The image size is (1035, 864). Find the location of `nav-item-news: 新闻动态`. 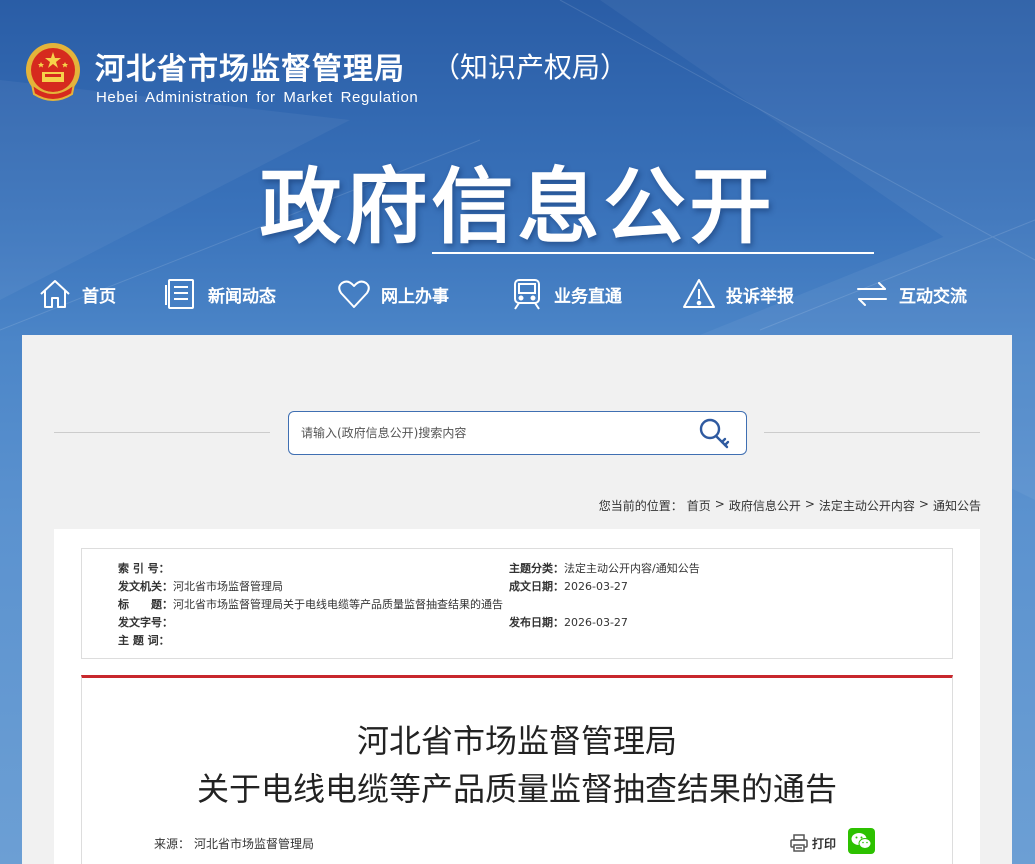

nav-item-news: 新闻动态 is located at coordinates (220, 294).